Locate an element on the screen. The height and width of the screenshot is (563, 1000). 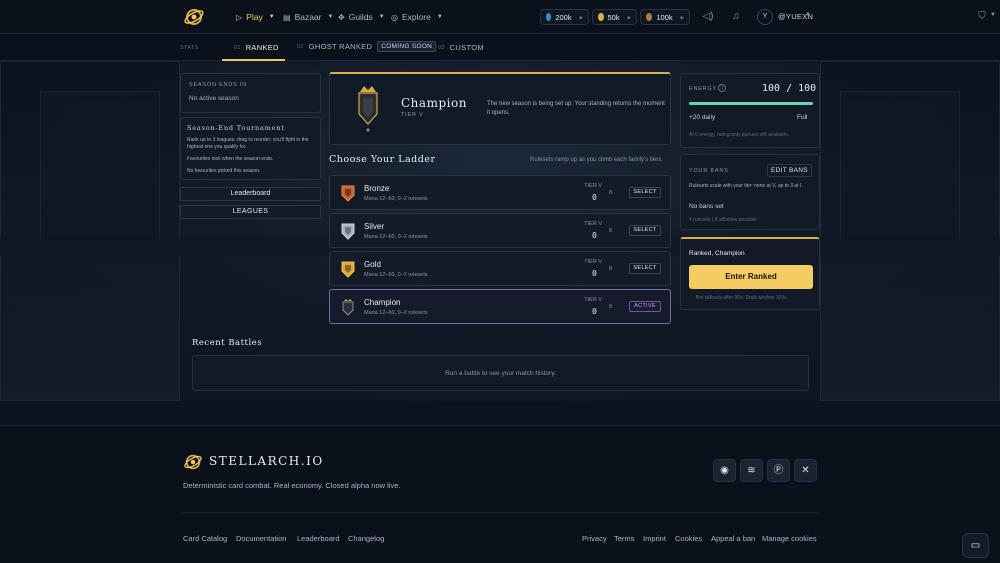
tab-number: 03 is located at coordinates (441, 47).